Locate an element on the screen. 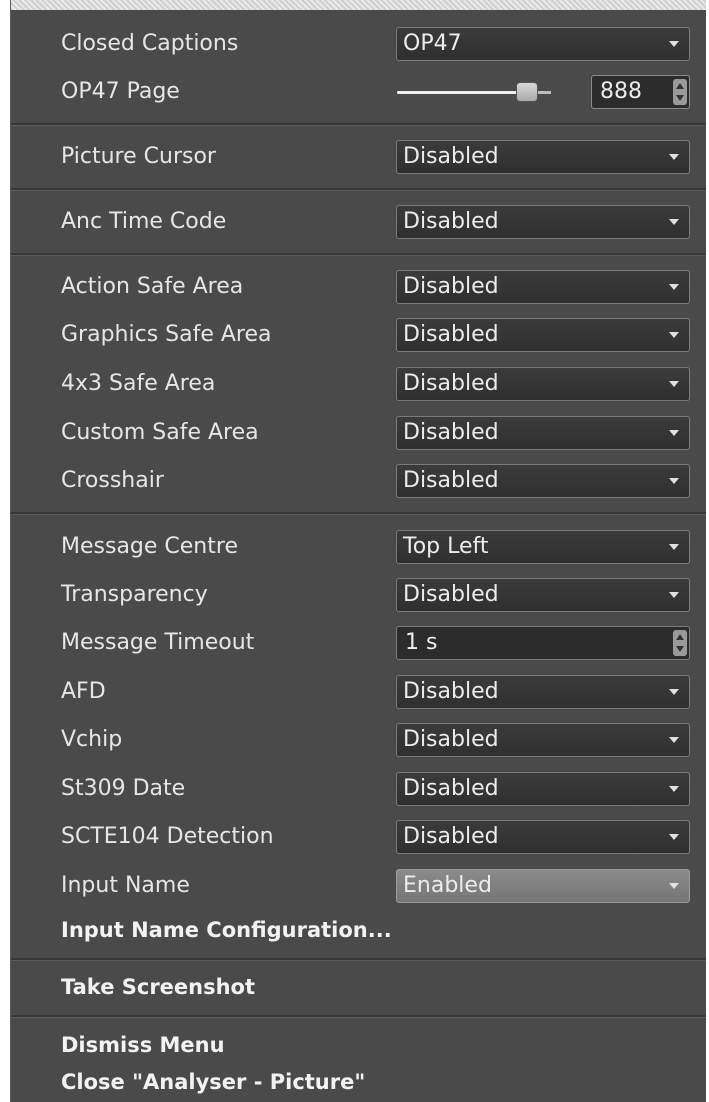 This screenshot has width=709, height=1102. vchip-label: Vchip is located at coordinates (92, 739).